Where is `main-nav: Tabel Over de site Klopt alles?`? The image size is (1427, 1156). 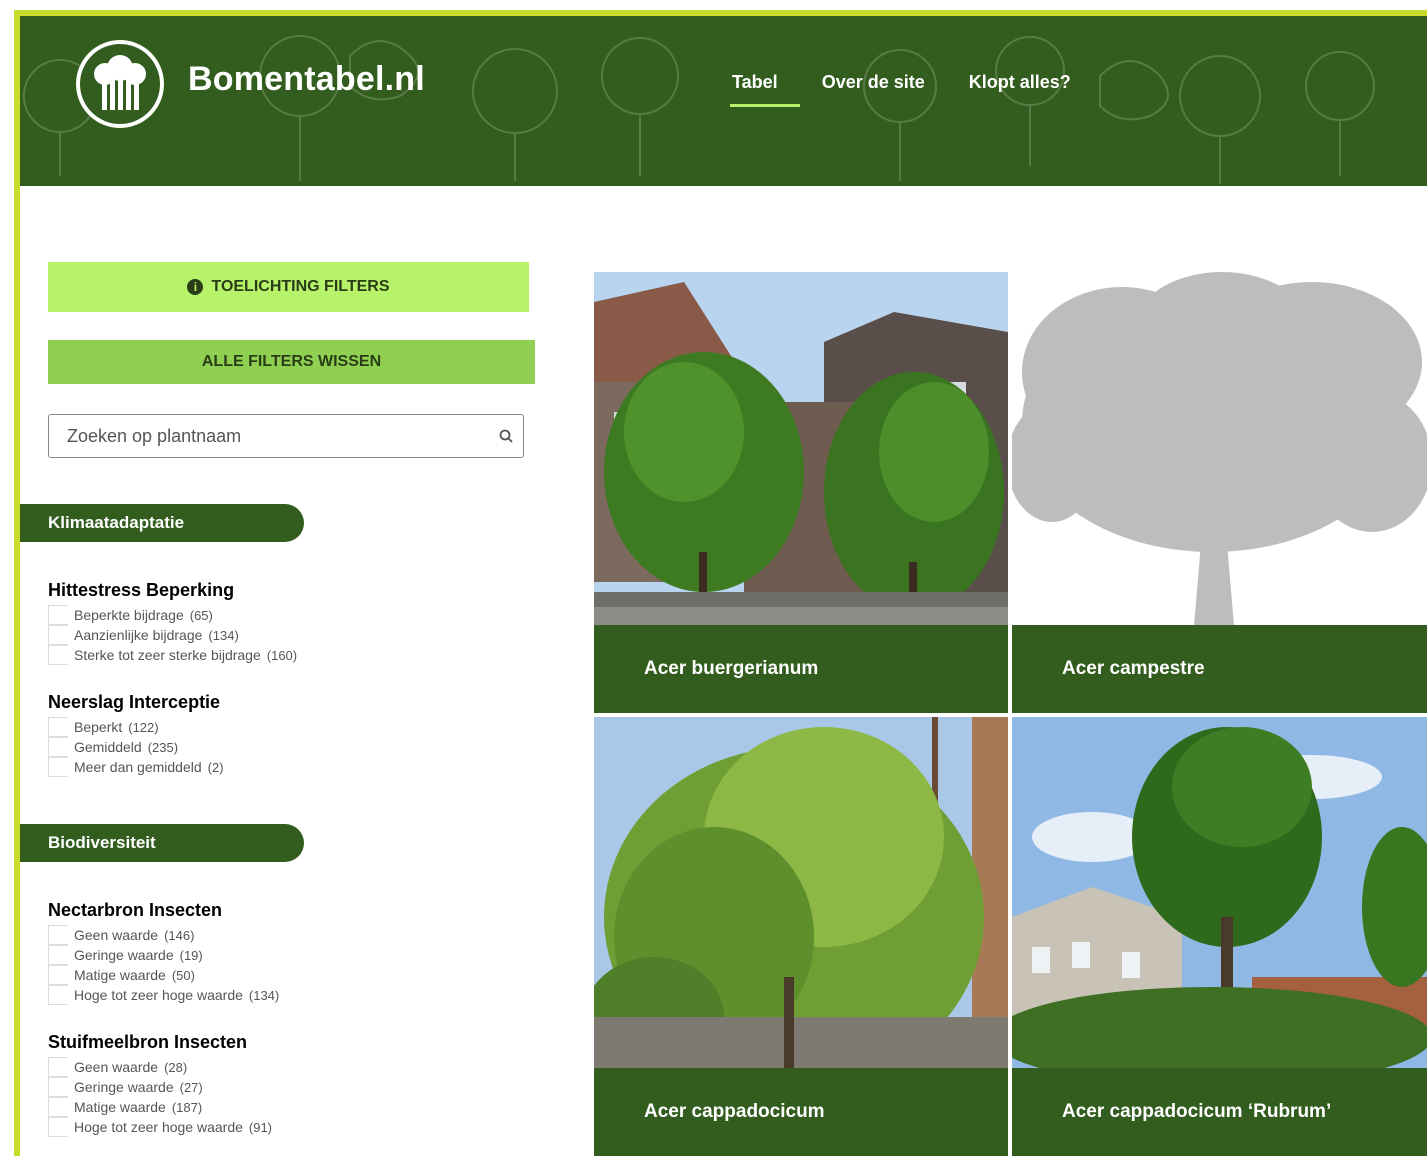
main-nav: Tabel Over de site Klopt alles? is located at coordinates (922, 89).